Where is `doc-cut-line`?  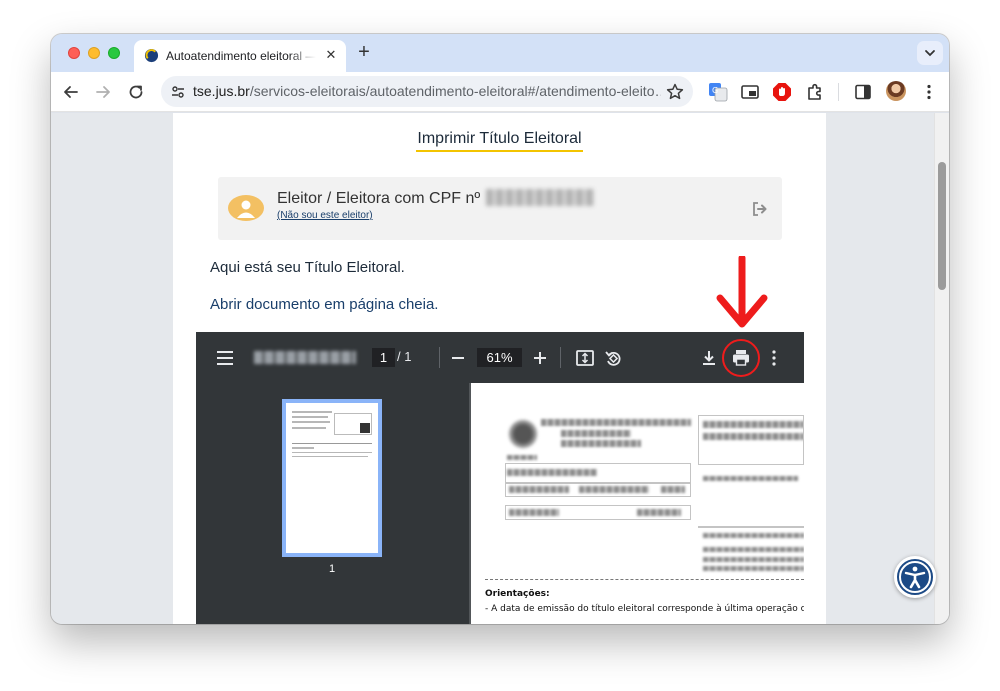
doc-cut-line is located at coordinates (644, 579).